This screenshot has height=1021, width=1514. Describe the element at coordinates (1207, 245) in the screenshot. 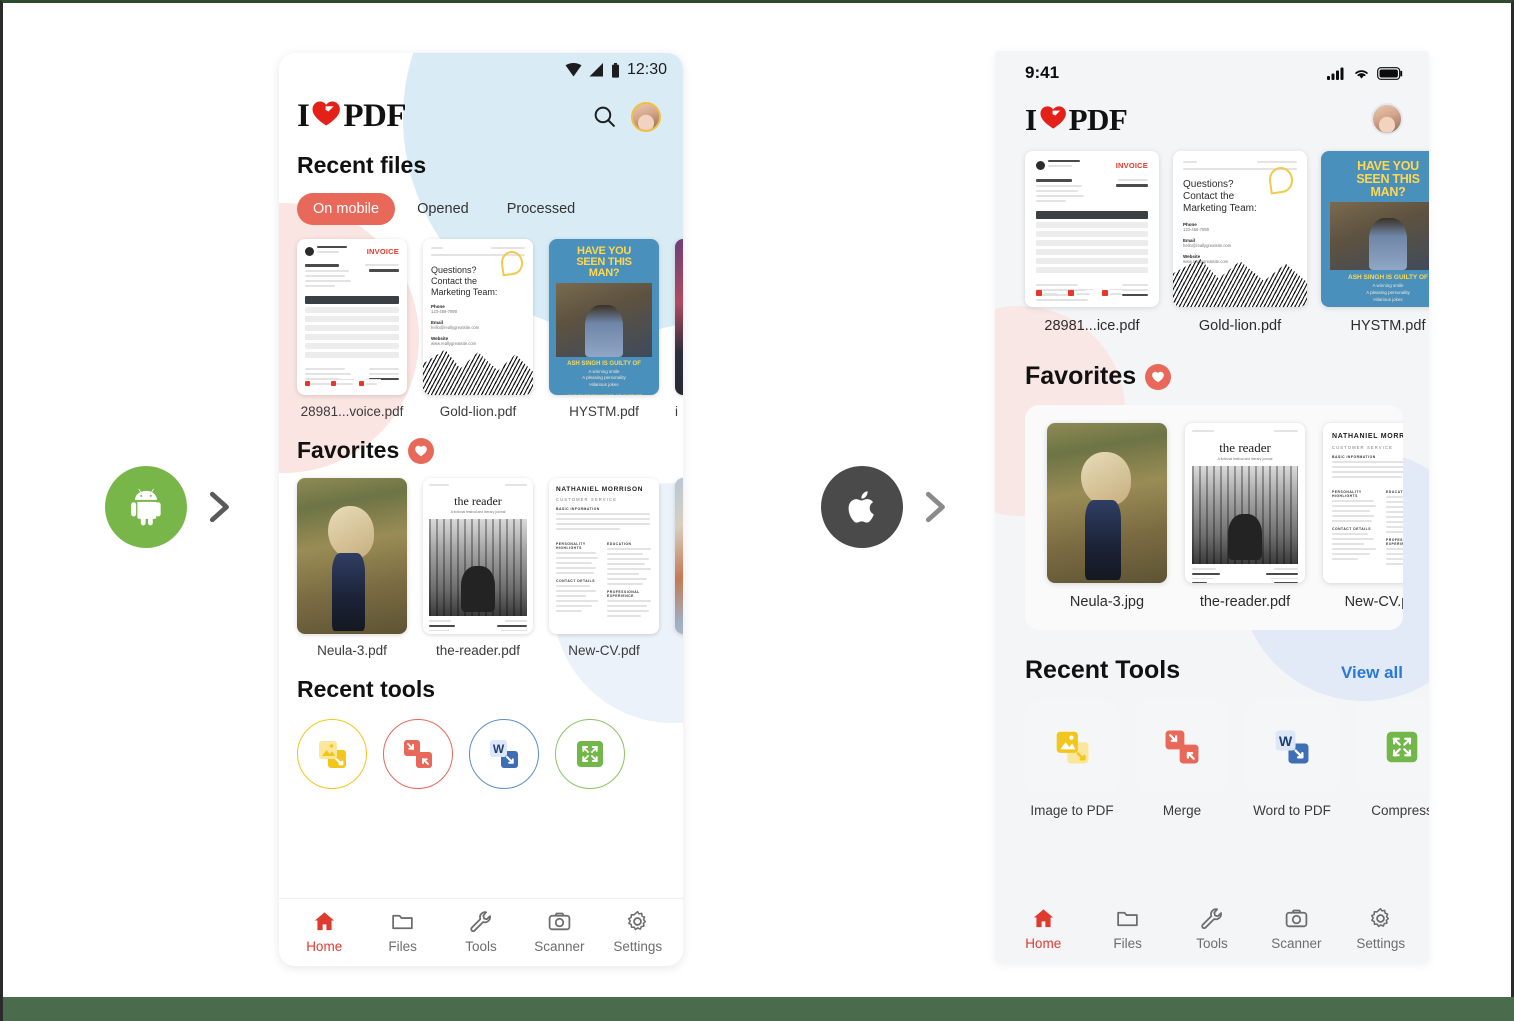

I see `email-value: hello@reallygreatsite.com` at that location.